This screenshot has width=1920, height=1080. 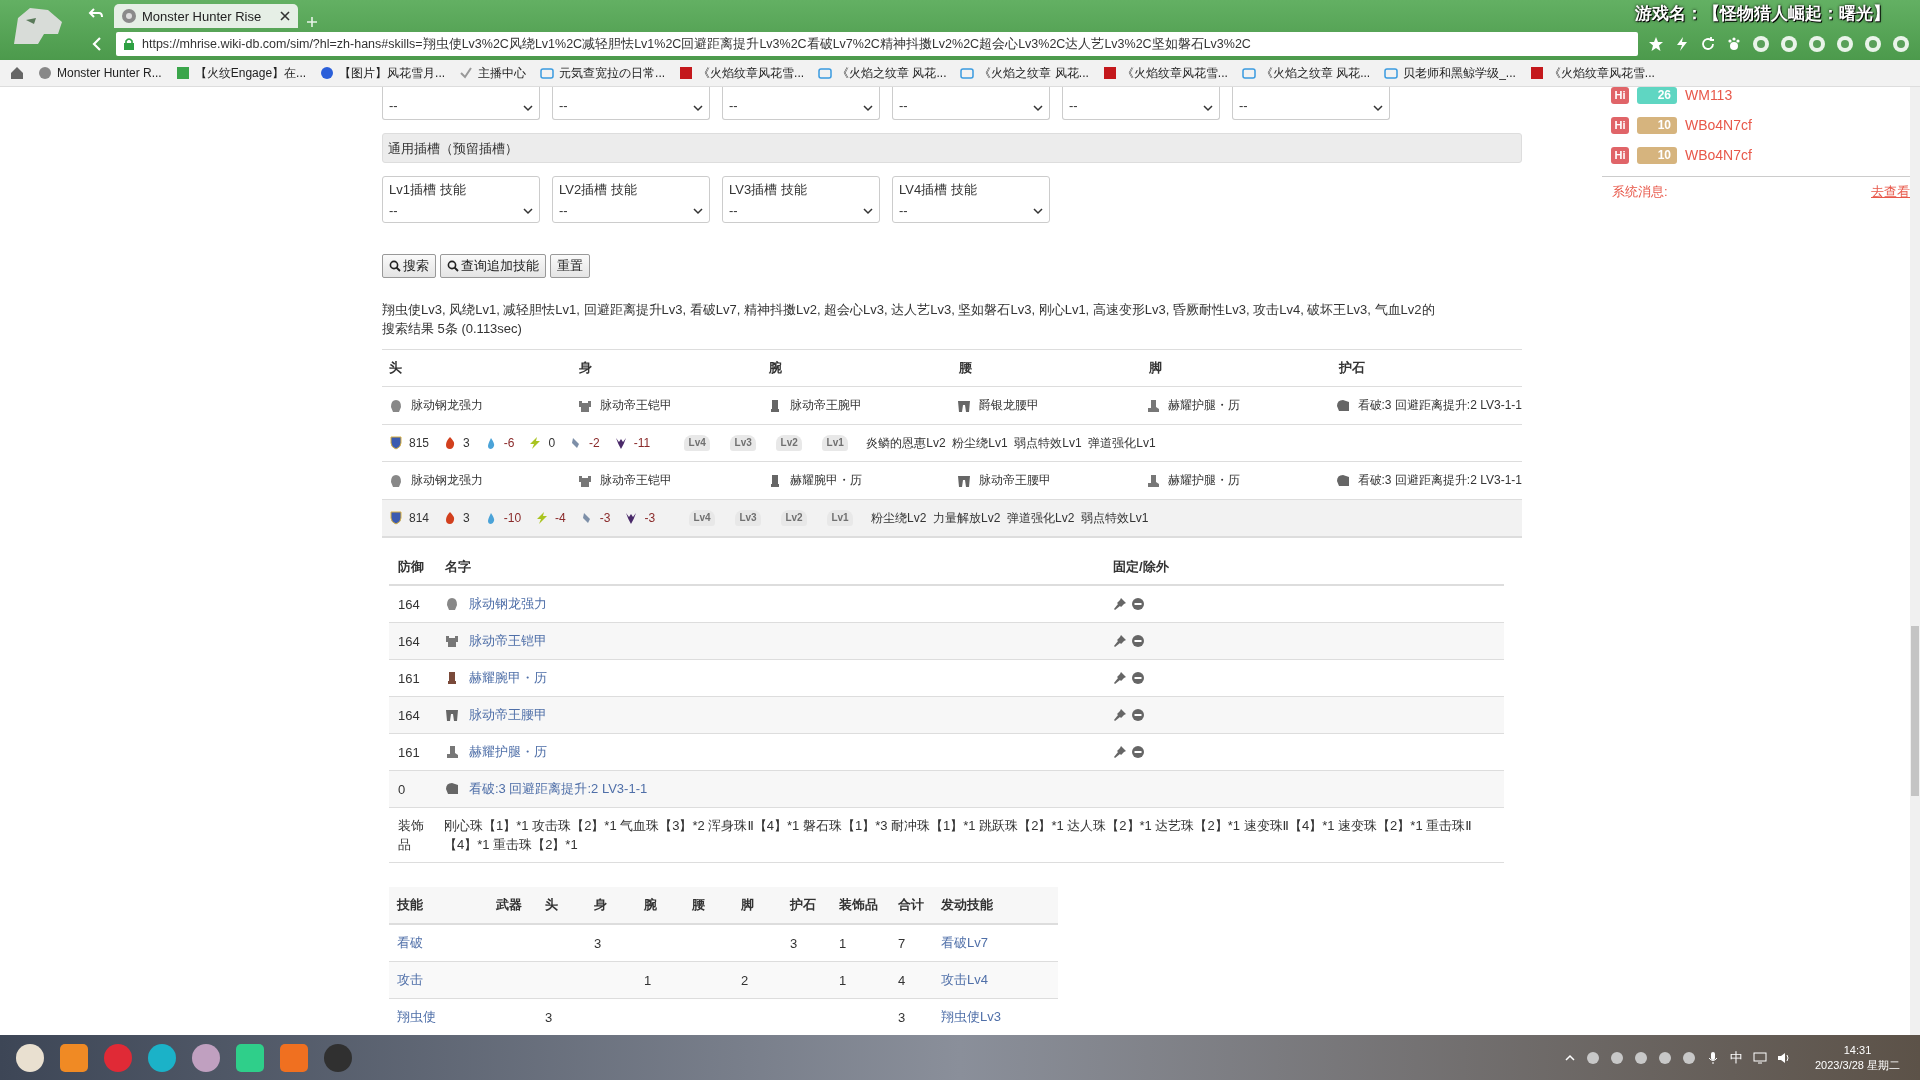 What do you see at coordinates (411, 835) in the screenshot?
I see `decorations-label: 装饰品` at bounding box center [411, 835].